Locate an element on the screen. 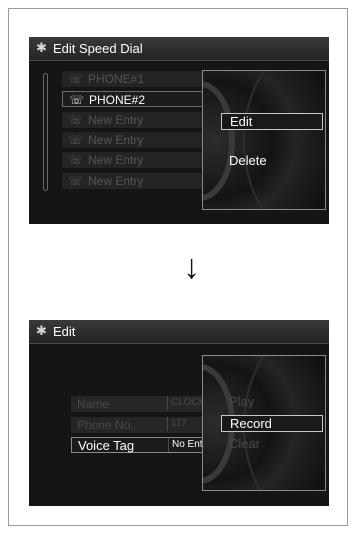 The image size is (358, 534). options-popup: Edit Delete is located at coordinates (264, 140).